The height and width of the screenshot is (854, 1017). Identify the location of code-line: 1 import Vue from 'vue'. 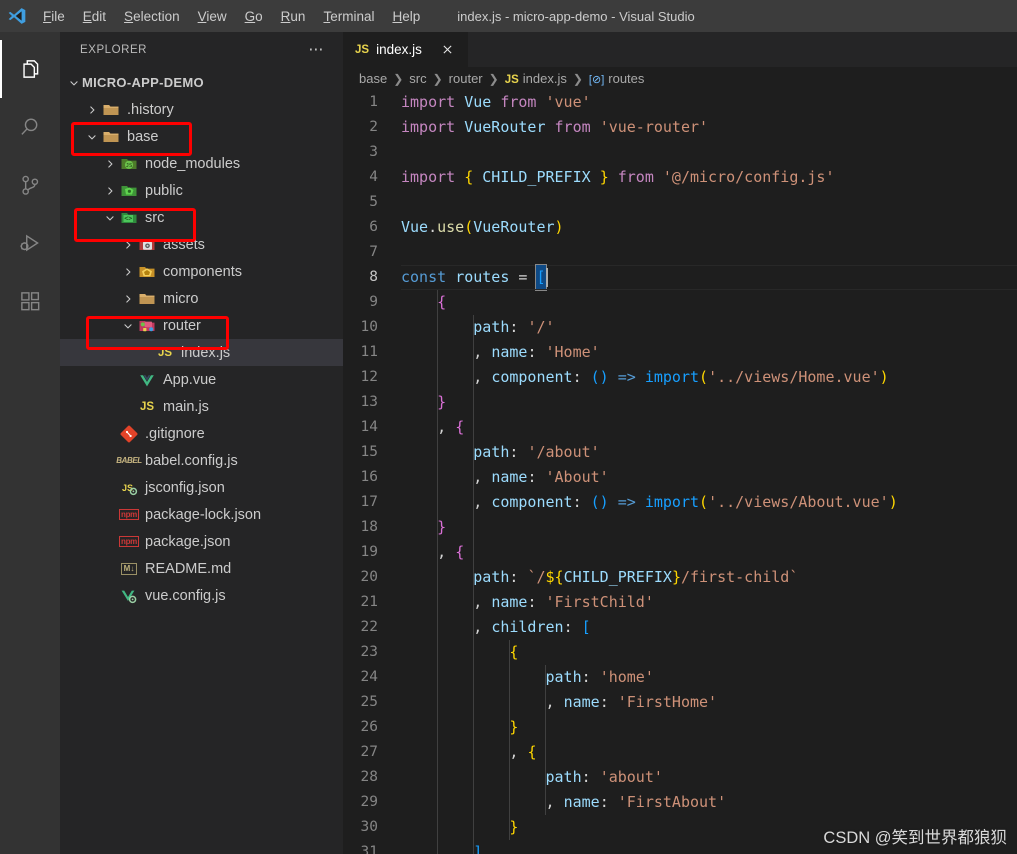
(680, 102).